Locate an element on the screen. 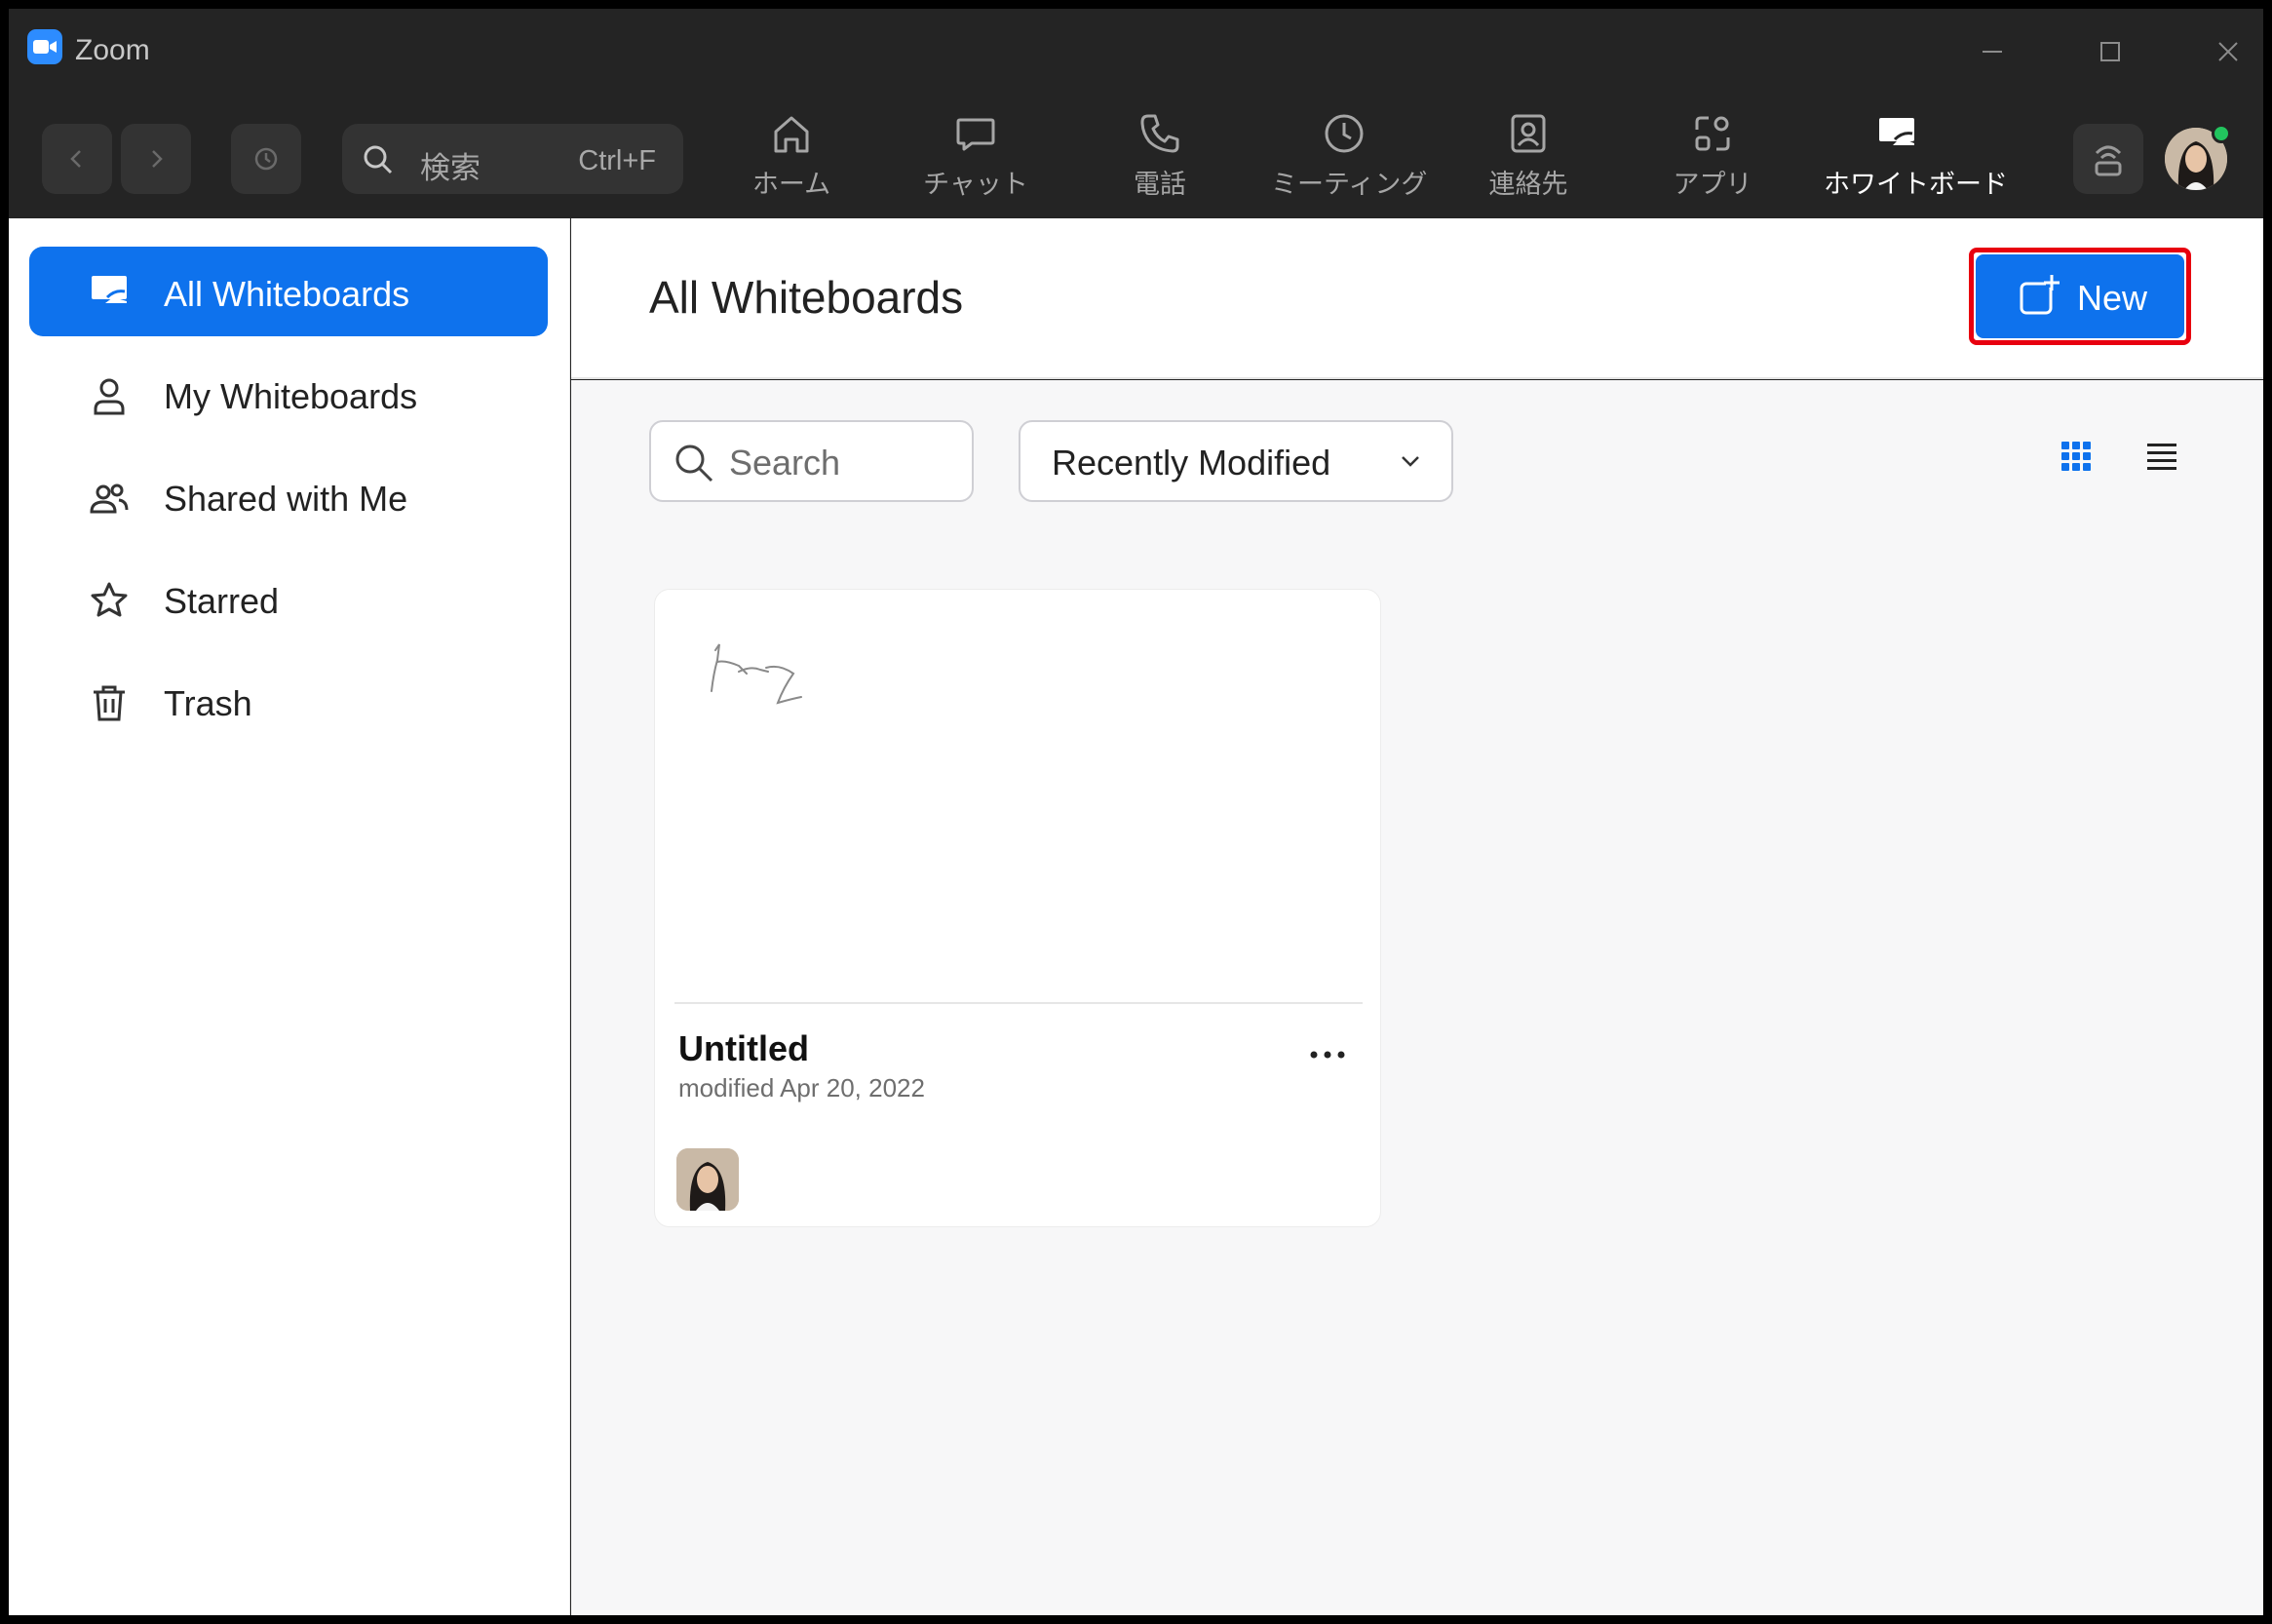 Image resolution: width=2272 pixels, height=1624 pixels. person-icon is located at coordinates (109, 396).